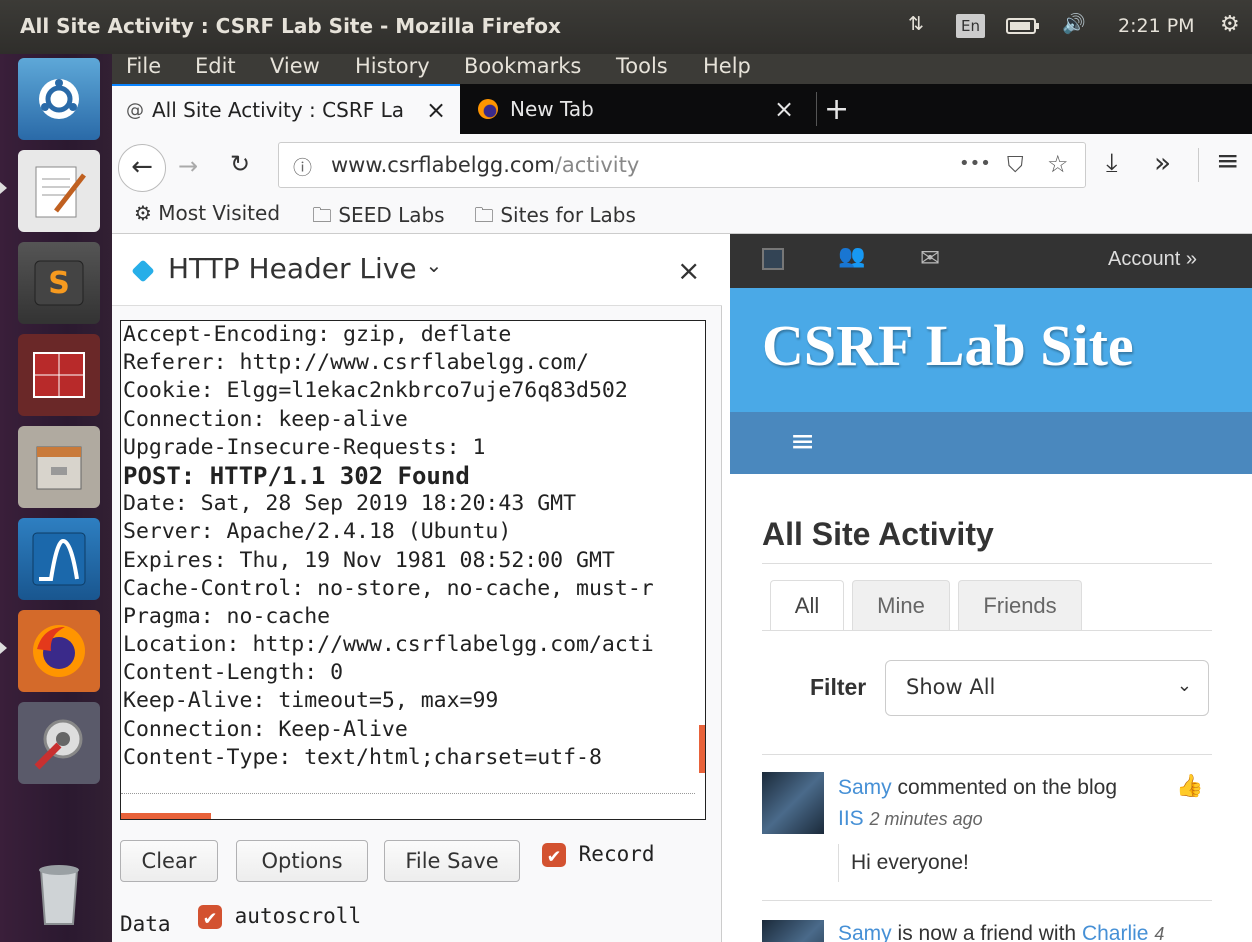  I want to click on battery-icon, so click(1024, 28).